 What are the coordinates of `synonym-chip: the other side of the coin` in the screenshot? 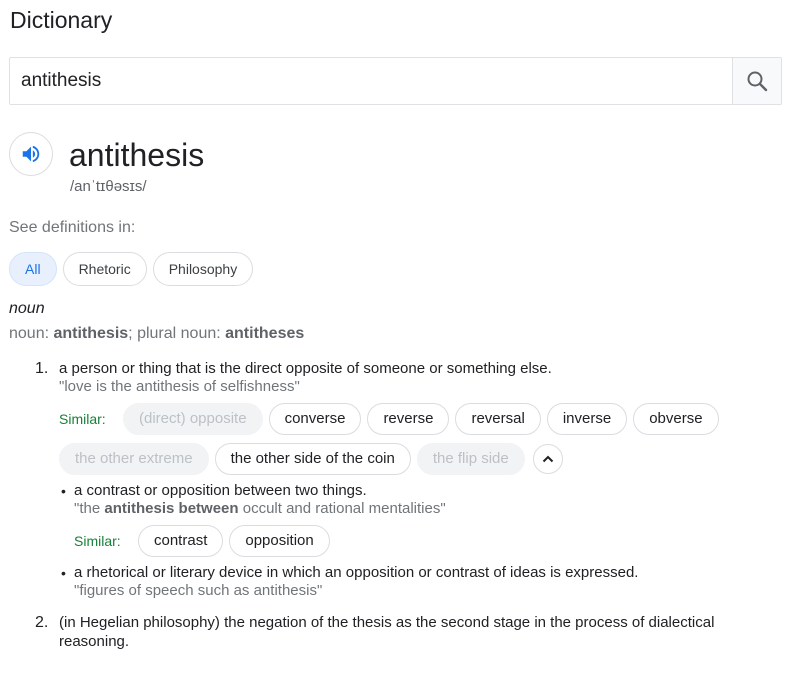 It's located at (312, 459).